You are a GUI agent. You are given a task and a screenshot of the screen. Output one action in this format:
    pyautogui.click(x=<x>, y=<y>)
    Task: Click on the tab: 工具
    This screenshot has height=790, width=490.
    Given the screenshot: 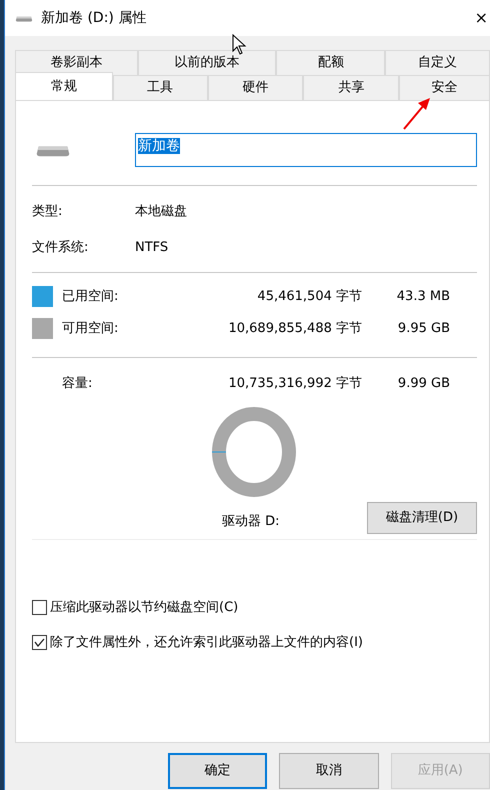 What is the action you would take?
    pyautogui.click(x=160, y=87)
    